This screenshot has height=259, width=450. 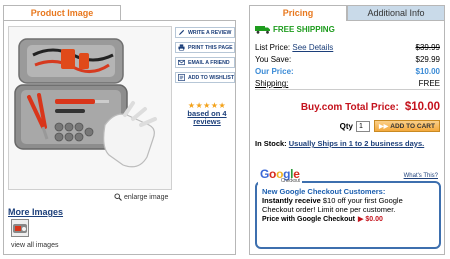 I want to click on double-arrow-icon: ▶▶, so click(x=384, y=126).